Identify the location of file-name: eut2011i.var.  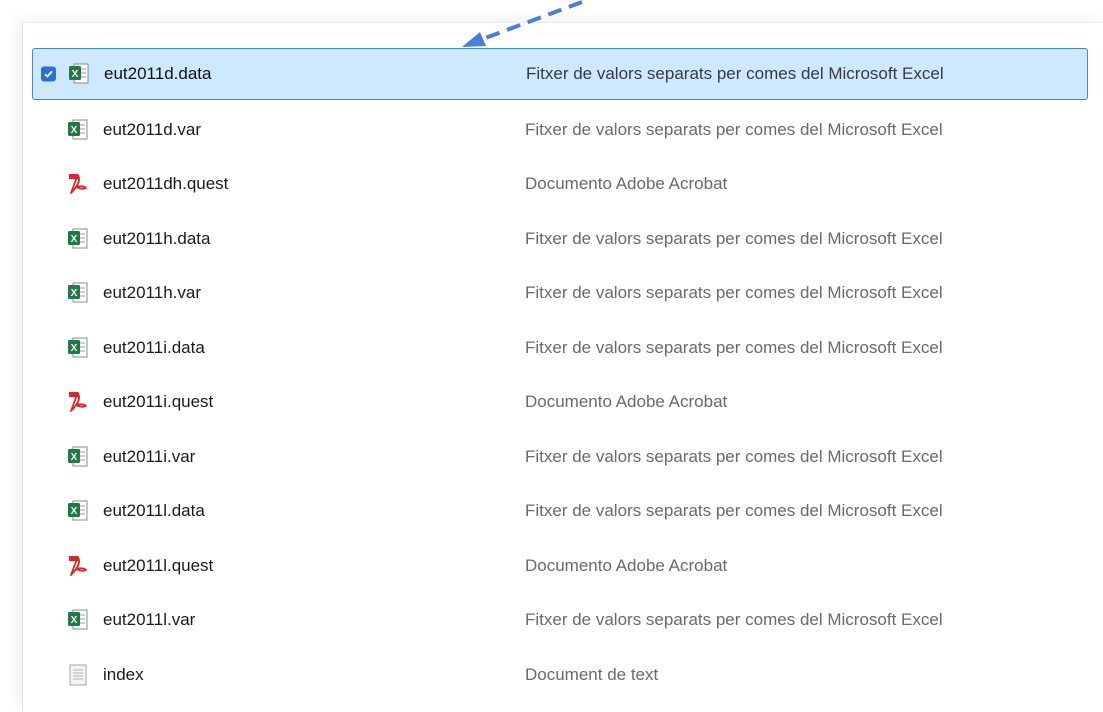
(149, 456).